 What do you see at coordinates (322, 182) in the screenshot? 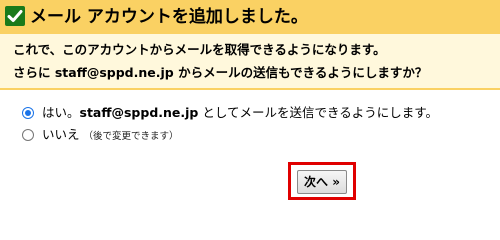
I see `next-button: 次へ »` at bounding box center [322, 182].